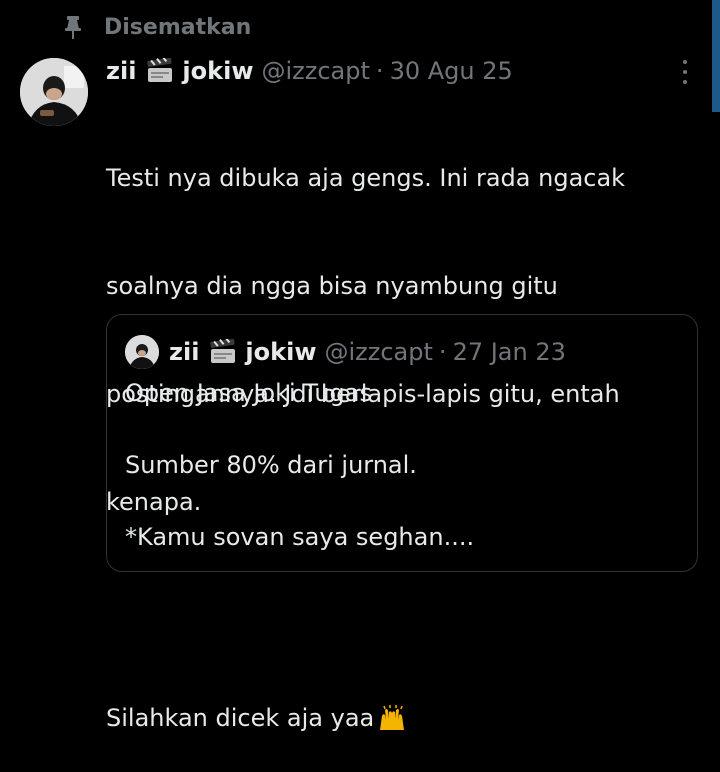 This screenshot has width=720, height=772. I want to click on quoted-avatar, so click(142, 352).